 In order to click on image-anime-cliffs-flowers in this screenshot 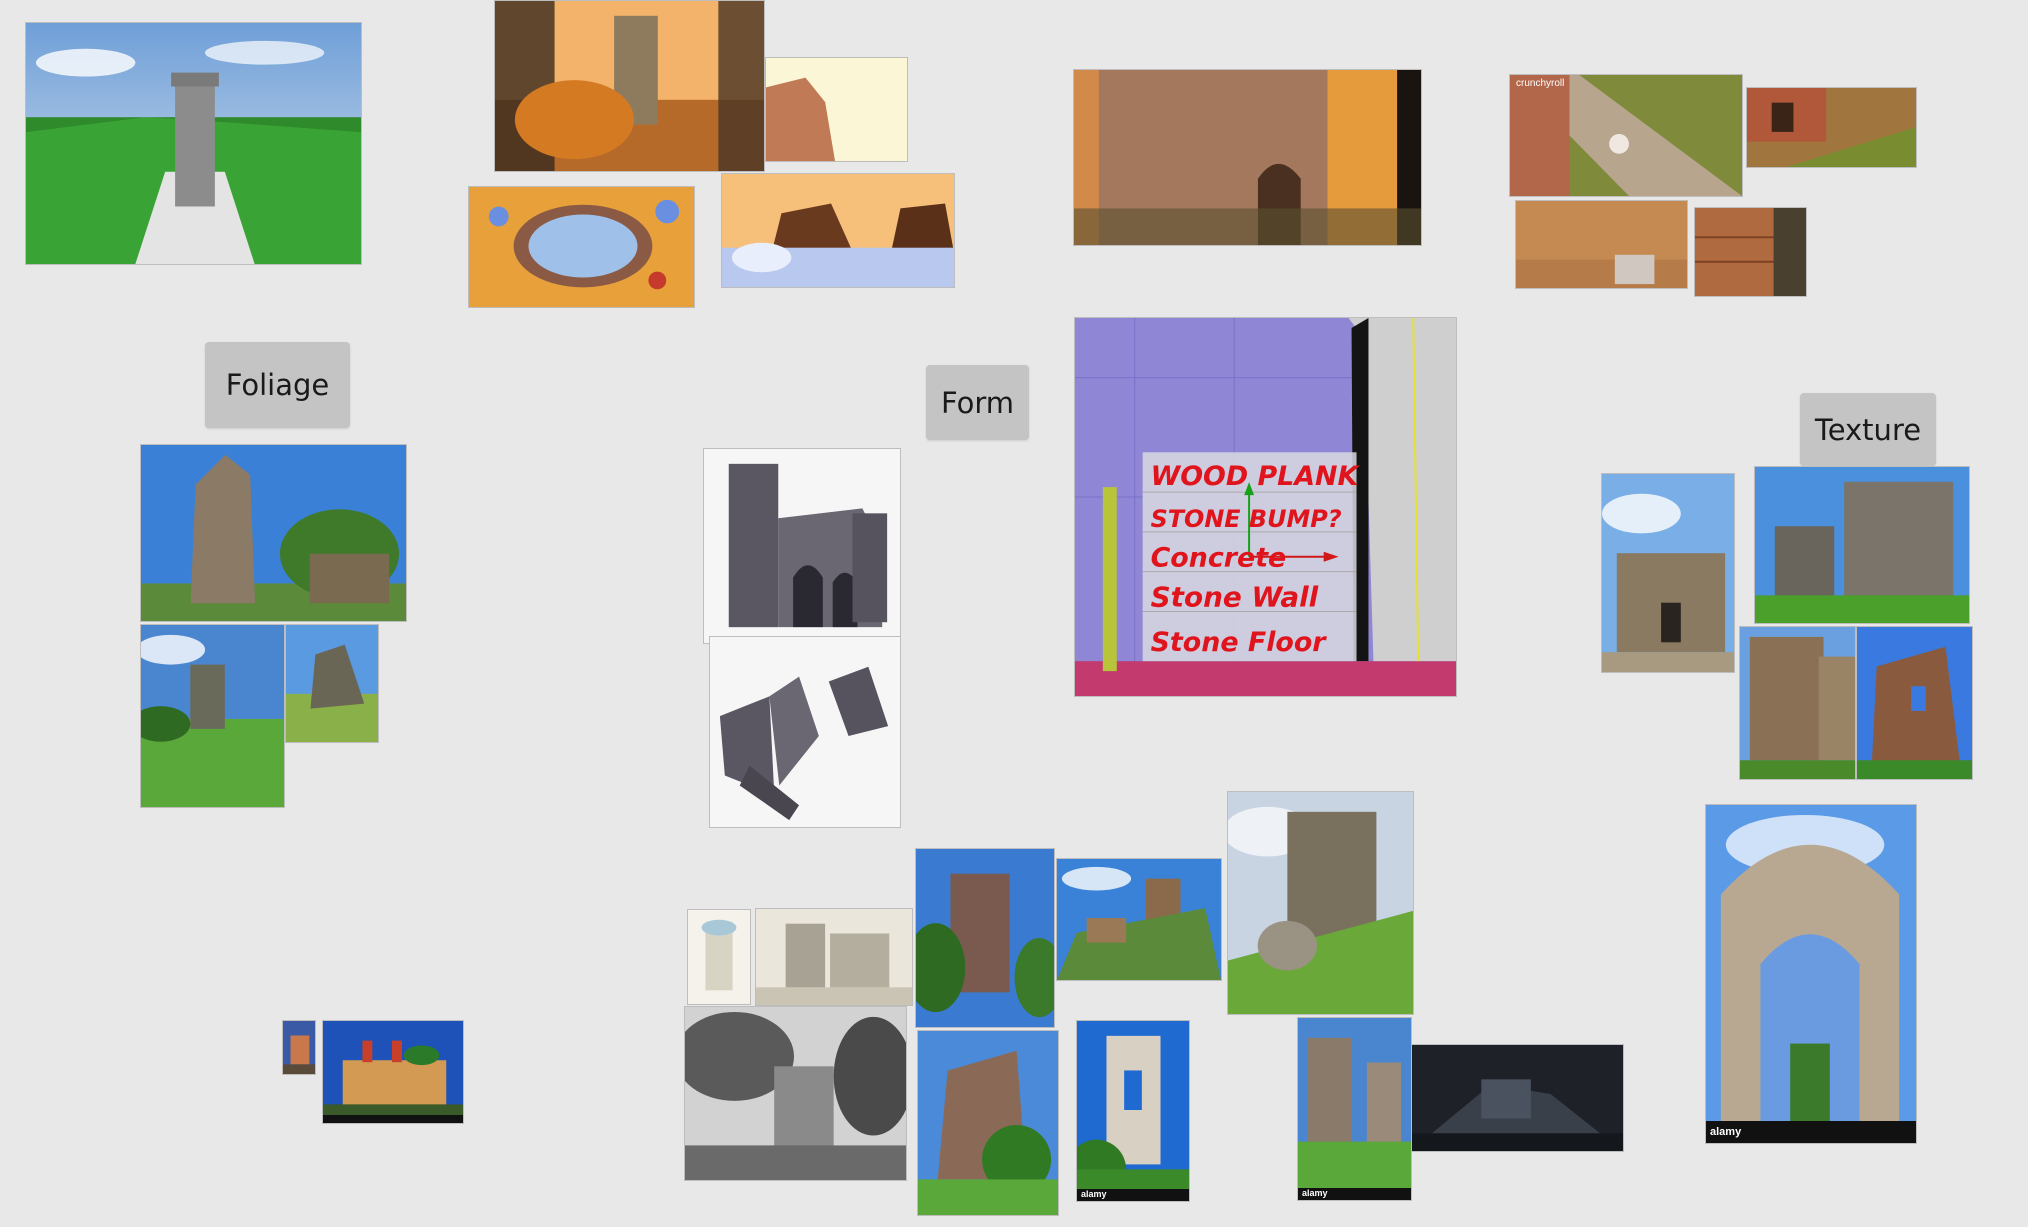, I will do `click(838, 230)`.